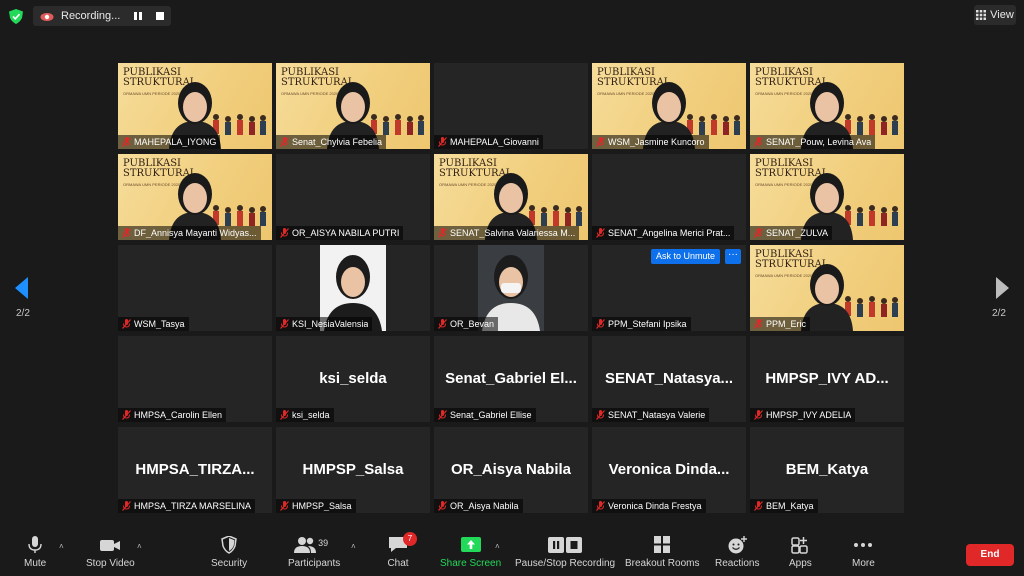 The image size is (1024, 576). I want to click on grid-icon, so click(981, 15).